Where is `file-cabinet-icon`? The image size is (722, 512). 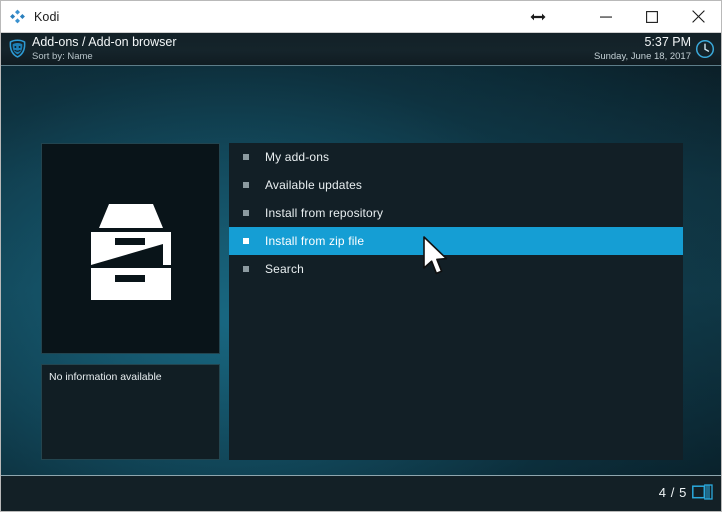
file-cabinet-icon is located at coordinates (131, 249).